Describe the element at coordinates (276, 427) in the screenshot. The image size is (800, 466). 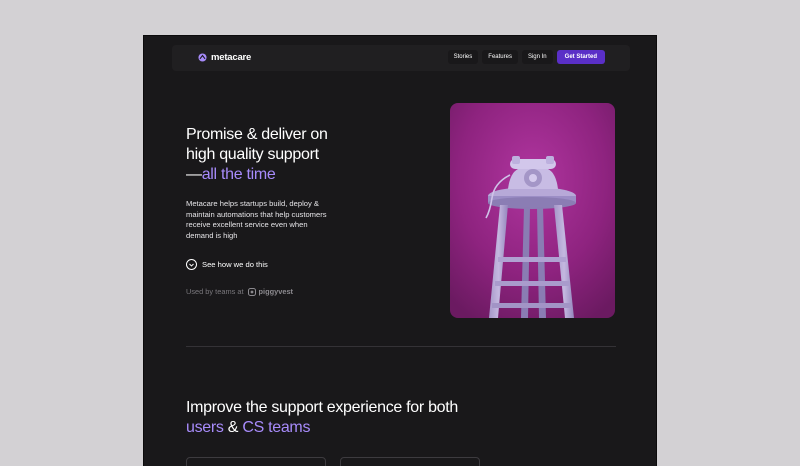
I see `section-accent-cs-teams: CS teams` at that location.